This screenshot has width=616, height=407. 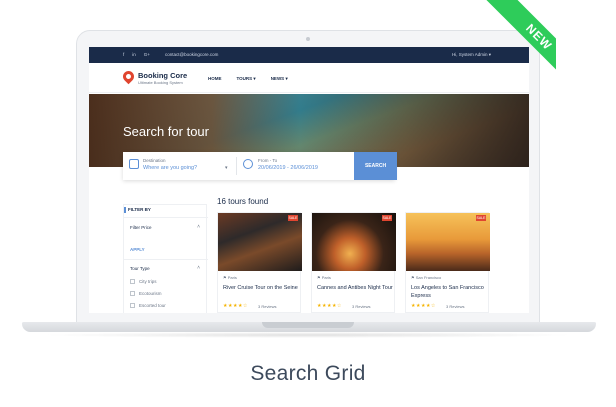 What do you see at coordinates (166, 131) in the screenshot?
I see `hero-title: Search for tour` at bounding box center [166, 131].